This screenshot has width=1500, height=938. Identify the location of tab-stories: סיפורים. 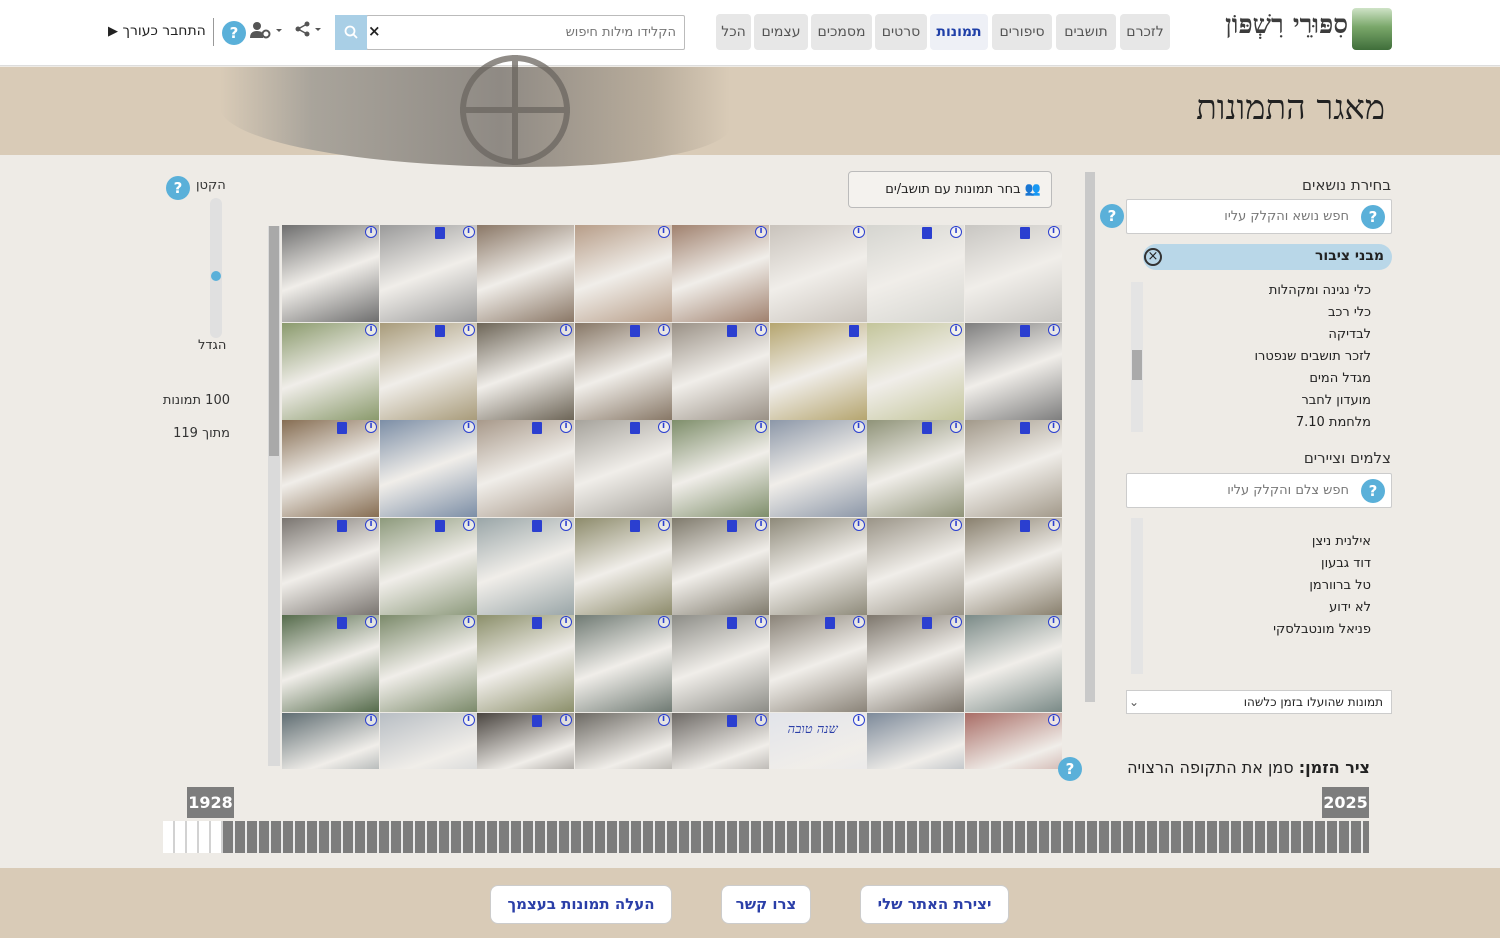
(1022, 32).